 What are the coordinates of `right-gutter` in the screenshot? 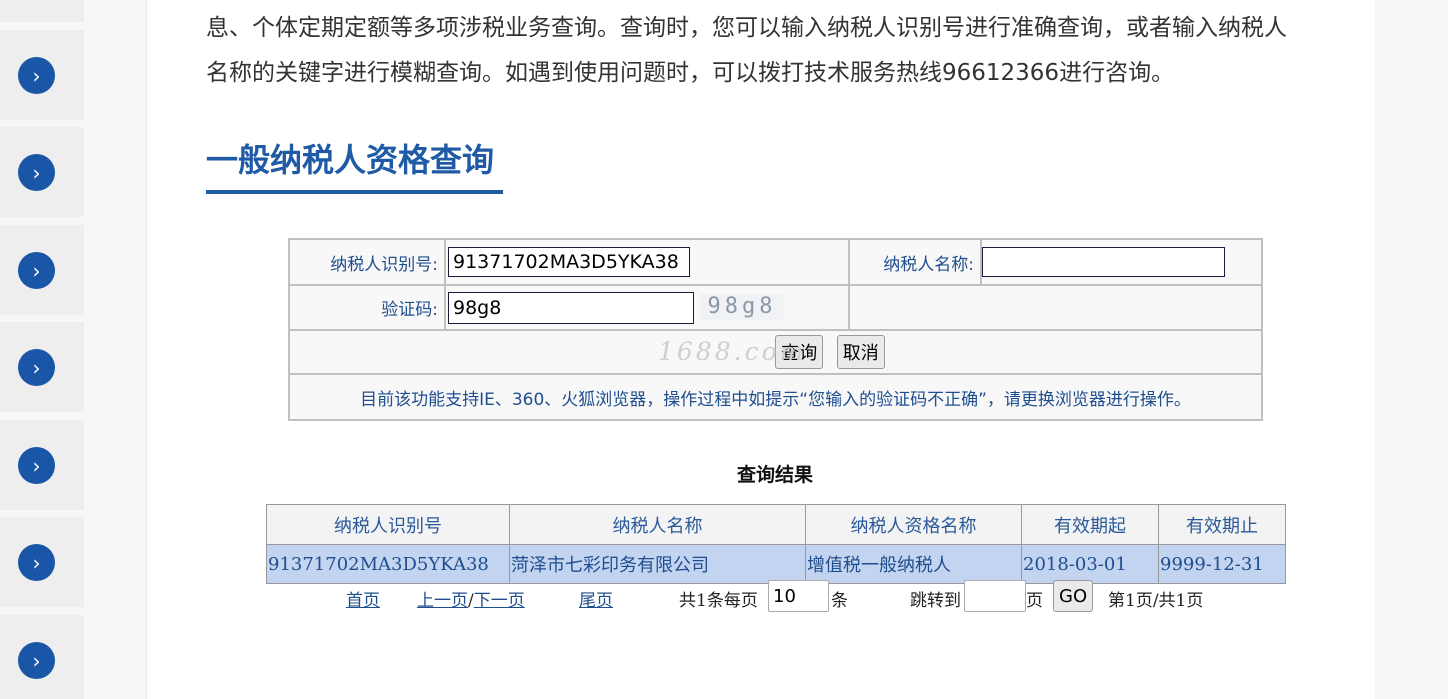 It's located at (1411, 349).